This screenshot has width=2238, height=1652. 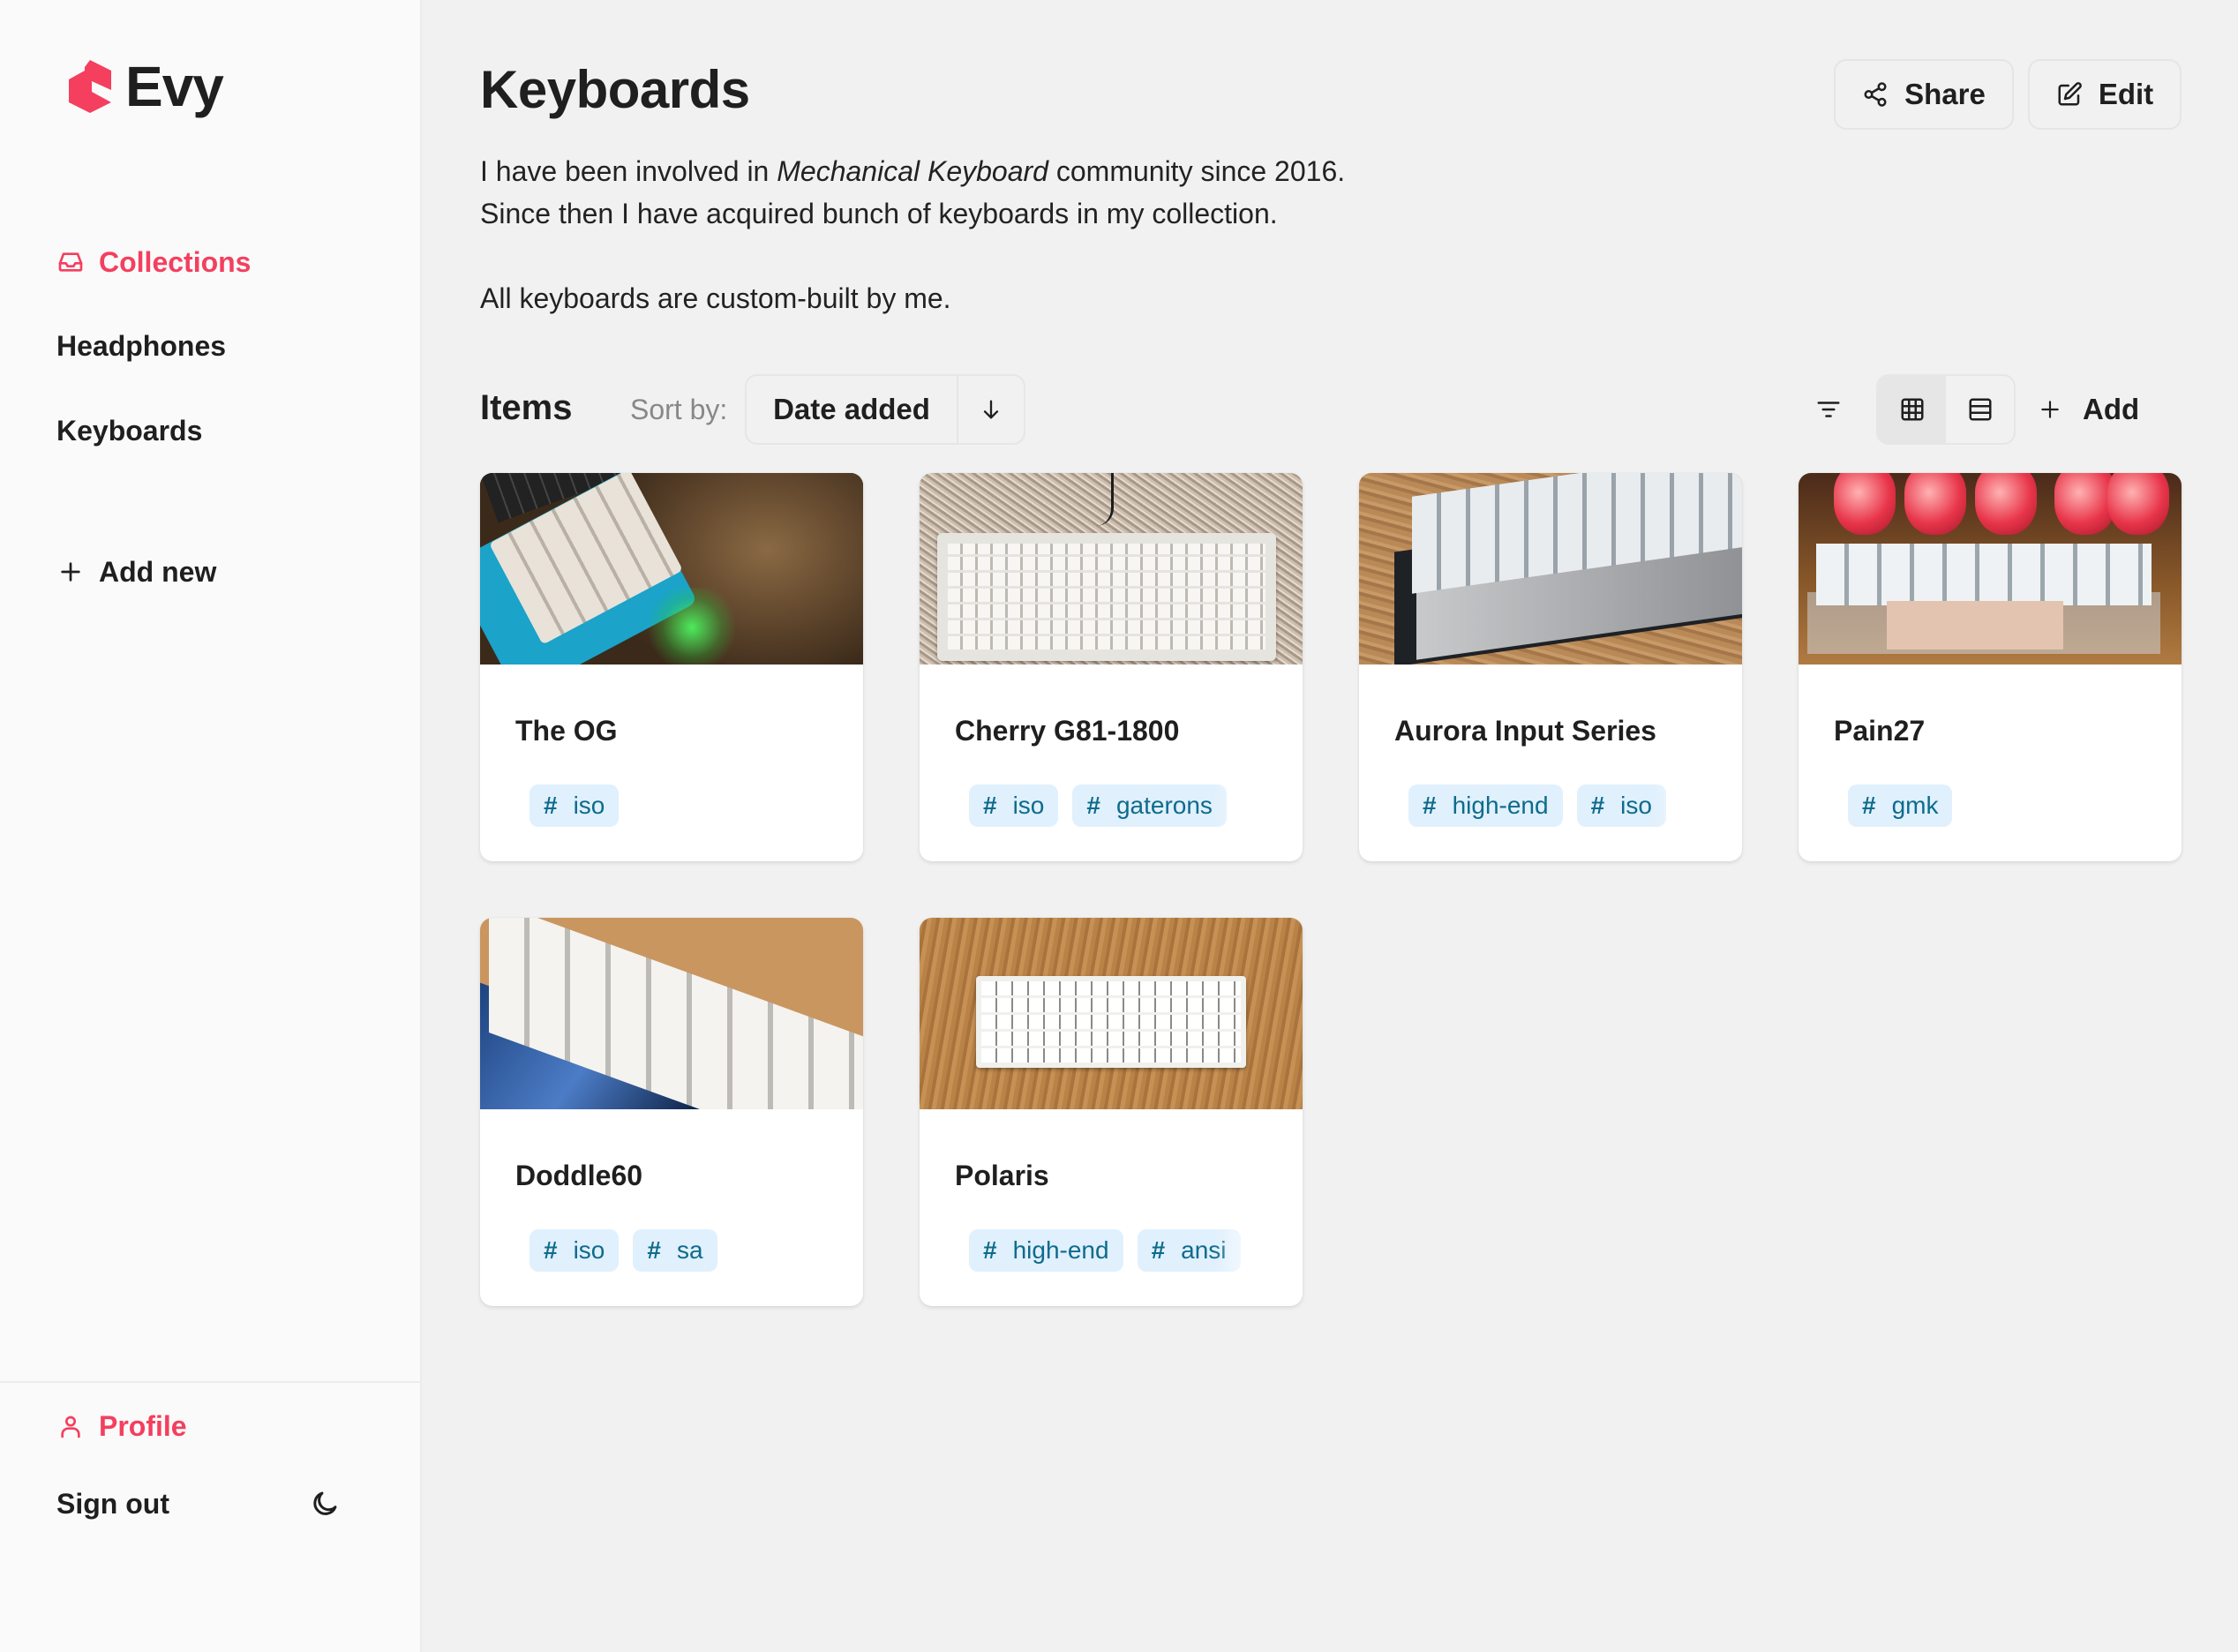 I want to click on item-title: Cherry G81-1800, so click(x=1067, y=731).